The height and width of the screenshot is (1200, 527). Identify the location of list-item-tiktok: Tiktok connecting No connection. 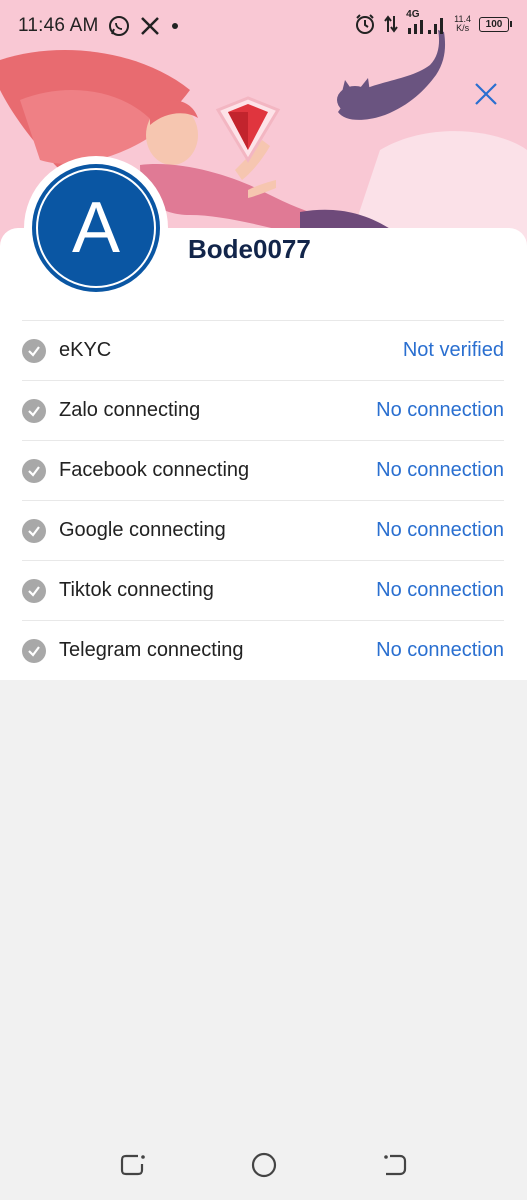
(263, 590).